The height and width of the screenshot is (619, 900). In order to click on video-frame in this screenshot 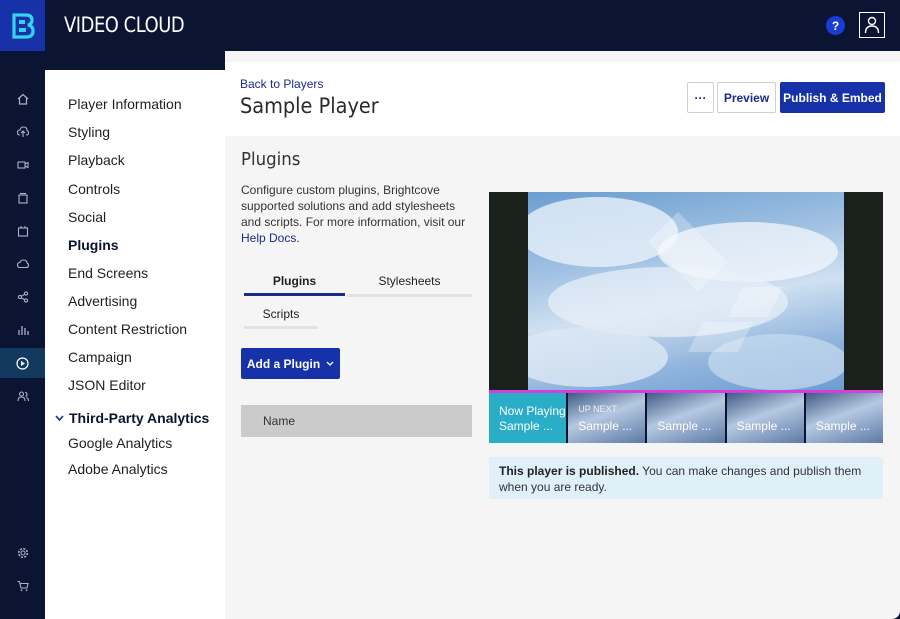, I will do `click(686, 291)`.